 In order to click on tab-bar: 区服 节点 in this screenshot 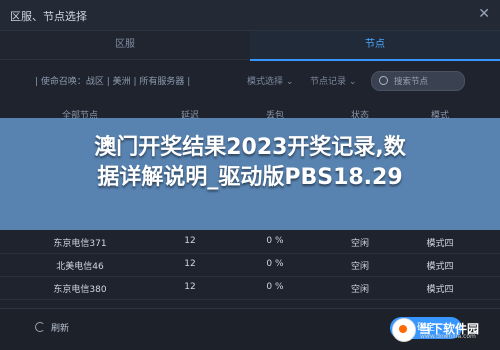, I will do `click(250, 46)`.